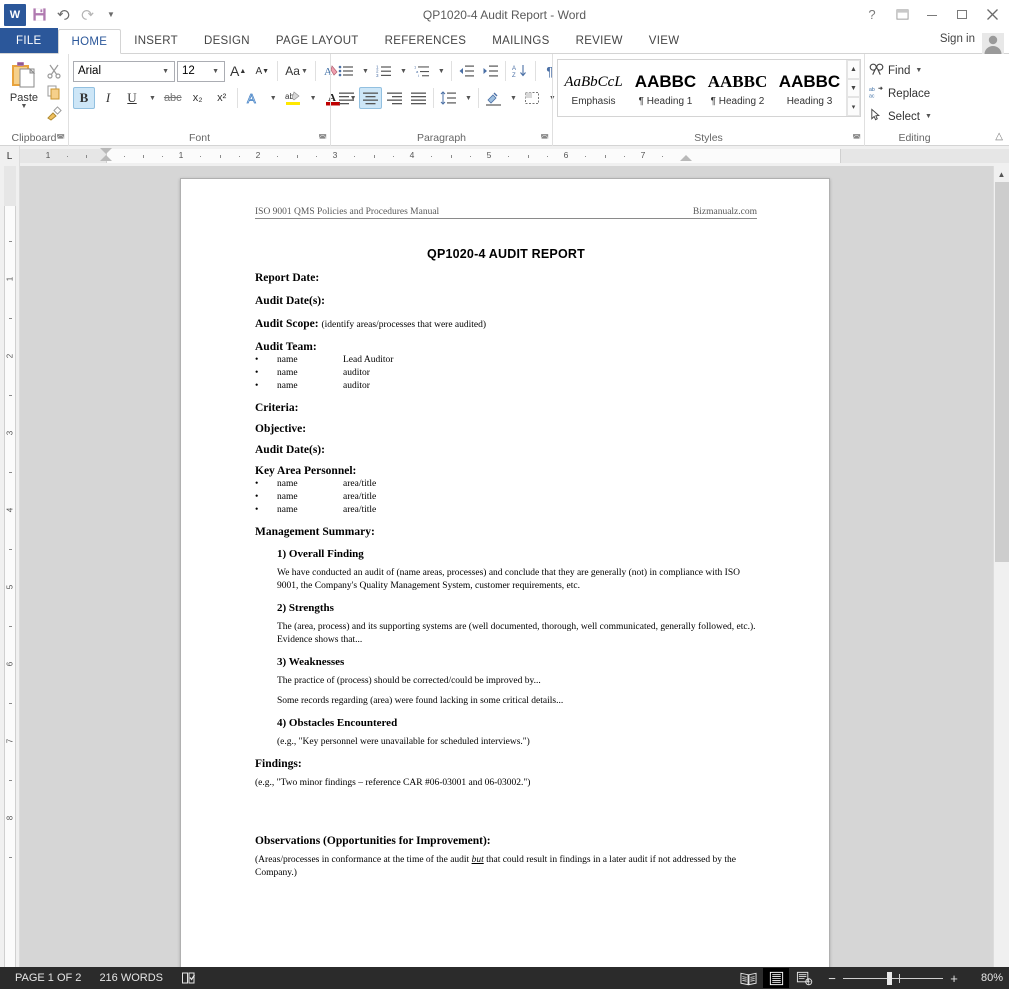 The width and height of the screenshot is (1009, 989). Describe the element at coordinates (513, 98) in the screenshot. I see `shading-dropdown-icon: ▼` at that location.